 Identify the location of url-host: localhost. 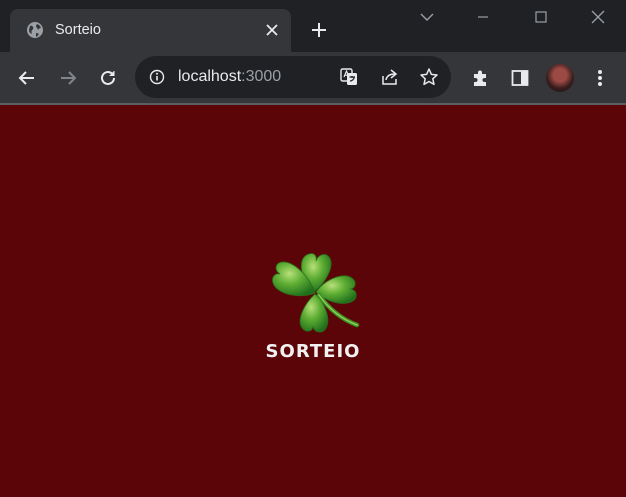
(210, 76).